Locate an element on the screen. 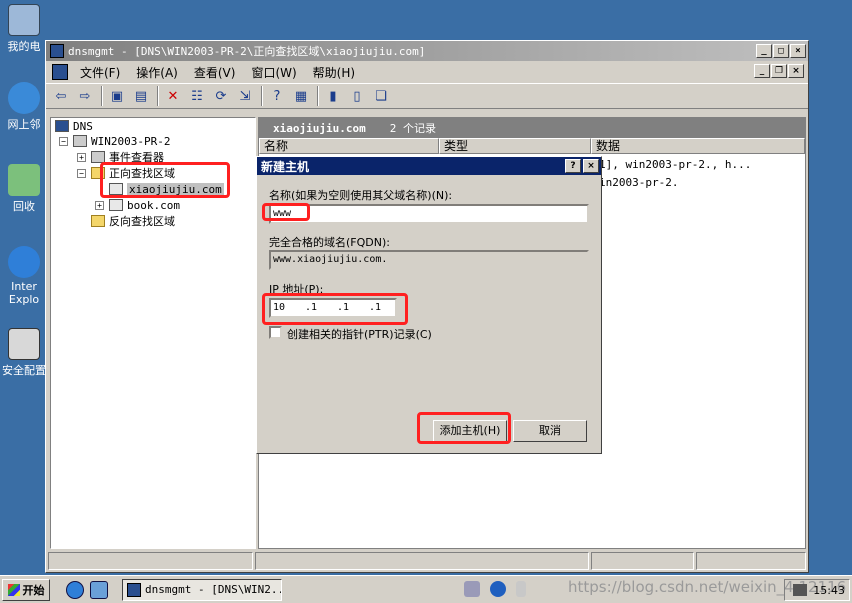 This screenshot has height=603, width=852. dns-icon is located at coordinates (62, 126).